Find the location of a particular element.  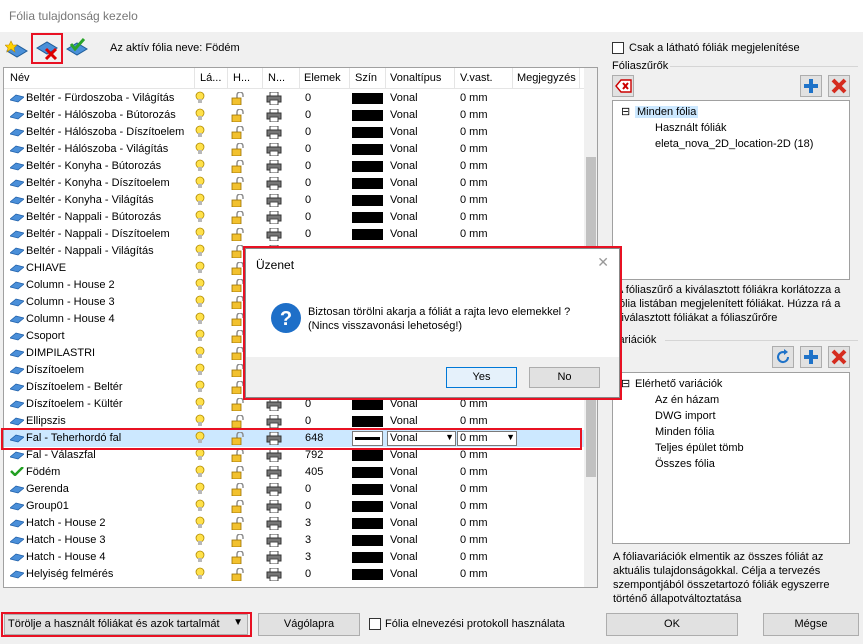

table-row: Beltér - Konyha - Díszítoelem 0 Vonal 0 mm is located at coordinates (294, 183).